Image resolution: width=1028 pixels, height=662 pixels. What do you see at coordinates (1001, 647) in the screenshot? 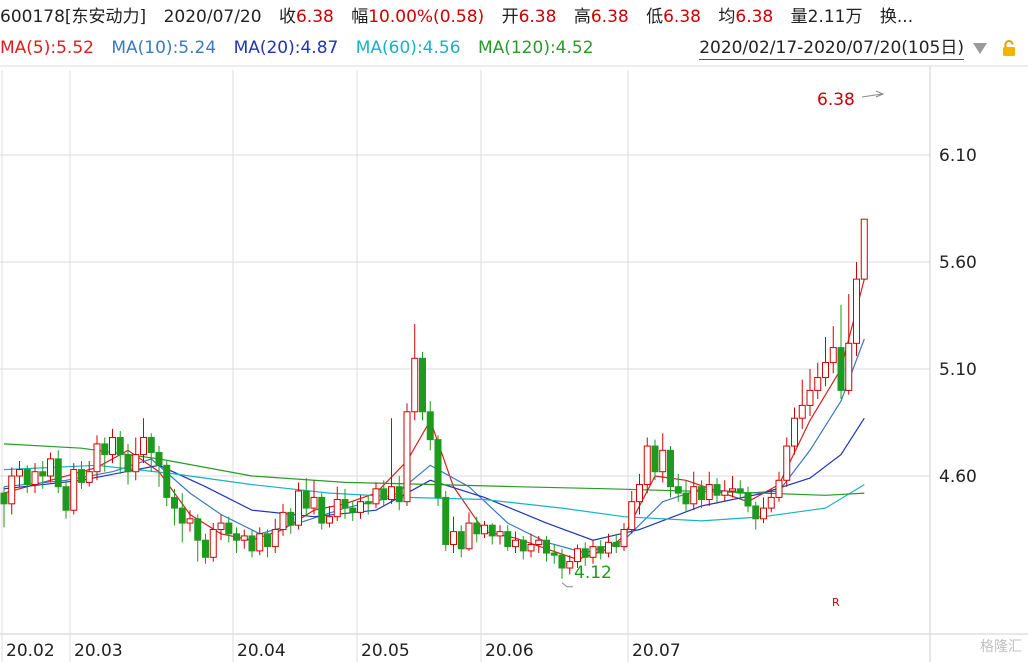
I see `watermark-logo: 格隆汇` at bounding box center [1001, 647].